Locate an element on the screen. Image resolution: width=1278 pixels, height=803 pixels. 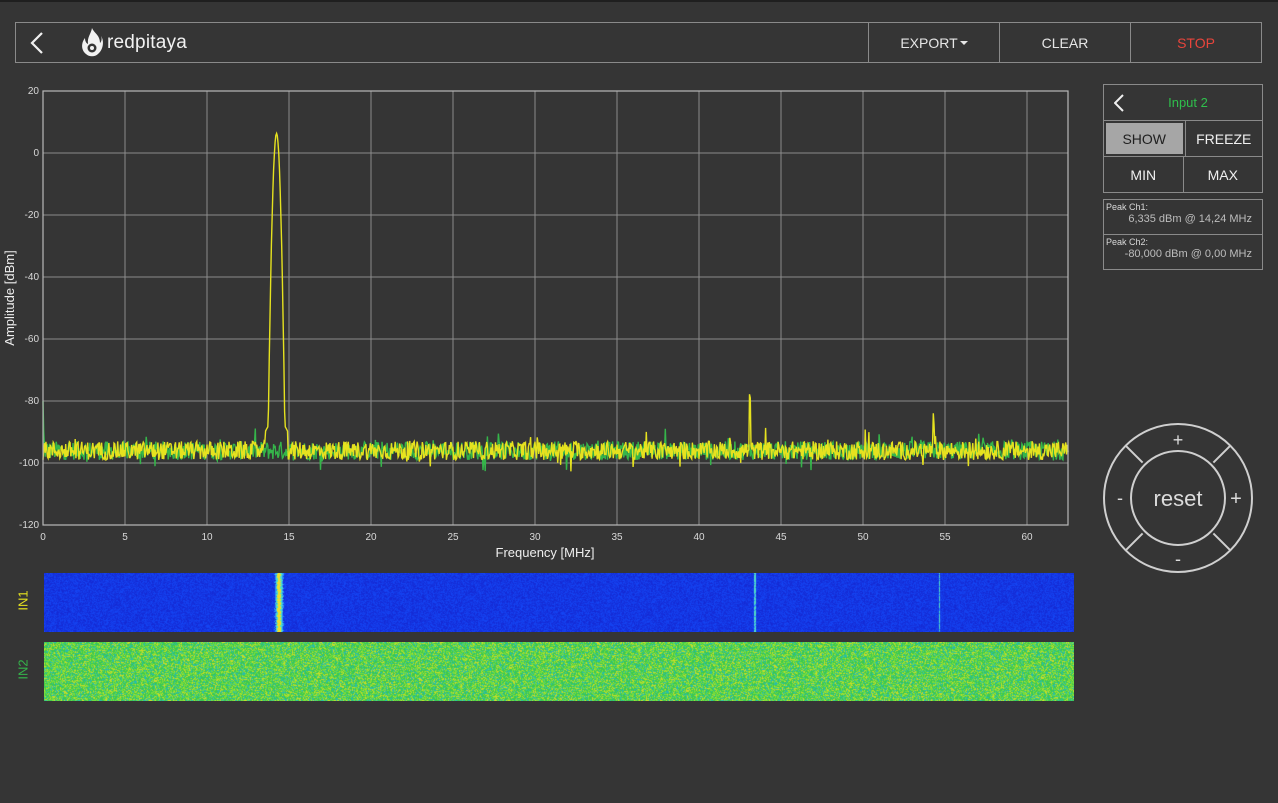
stop-label: STOP is located at coordinates (1196, 42).